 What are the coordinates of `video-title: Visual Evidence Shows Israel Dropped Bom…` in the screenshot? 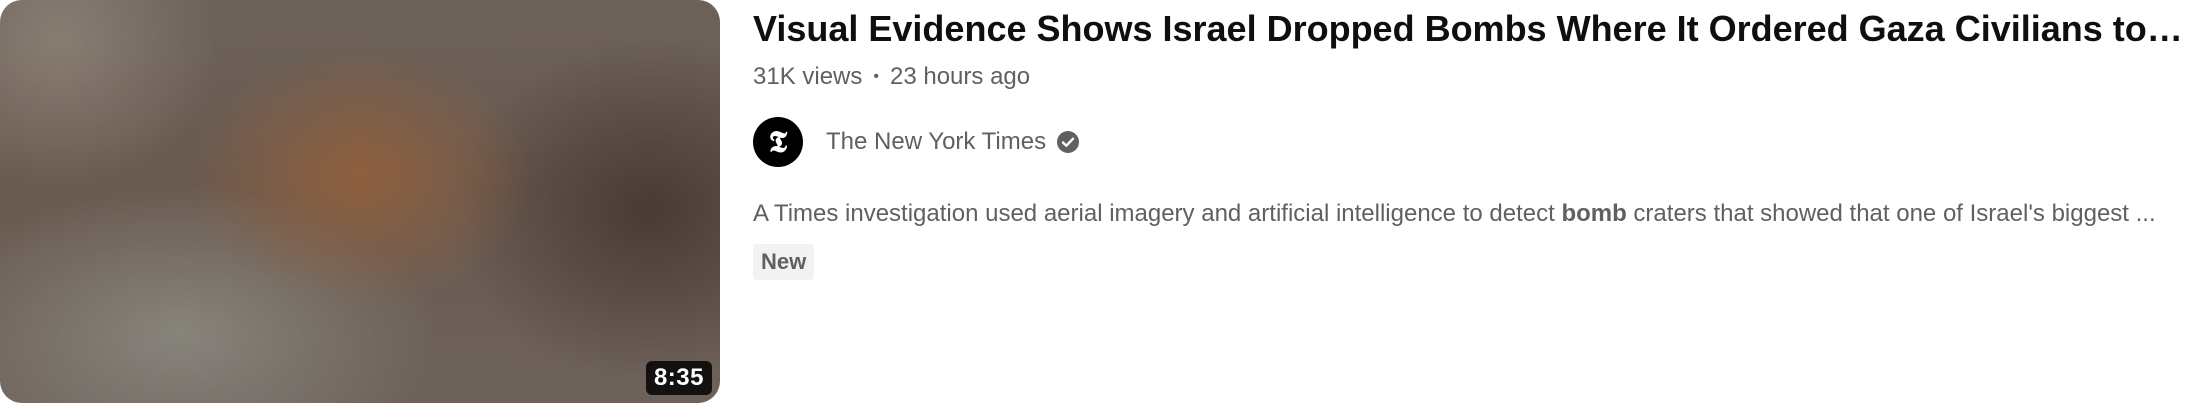 It's located at (1472, 29).